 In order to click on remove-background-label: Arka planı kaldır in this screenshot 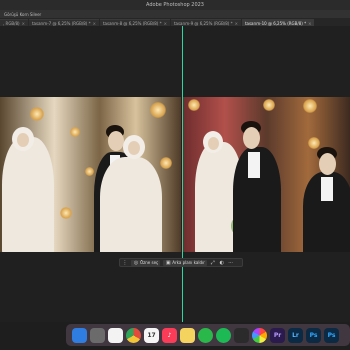, I will do `click(188, 262)`.